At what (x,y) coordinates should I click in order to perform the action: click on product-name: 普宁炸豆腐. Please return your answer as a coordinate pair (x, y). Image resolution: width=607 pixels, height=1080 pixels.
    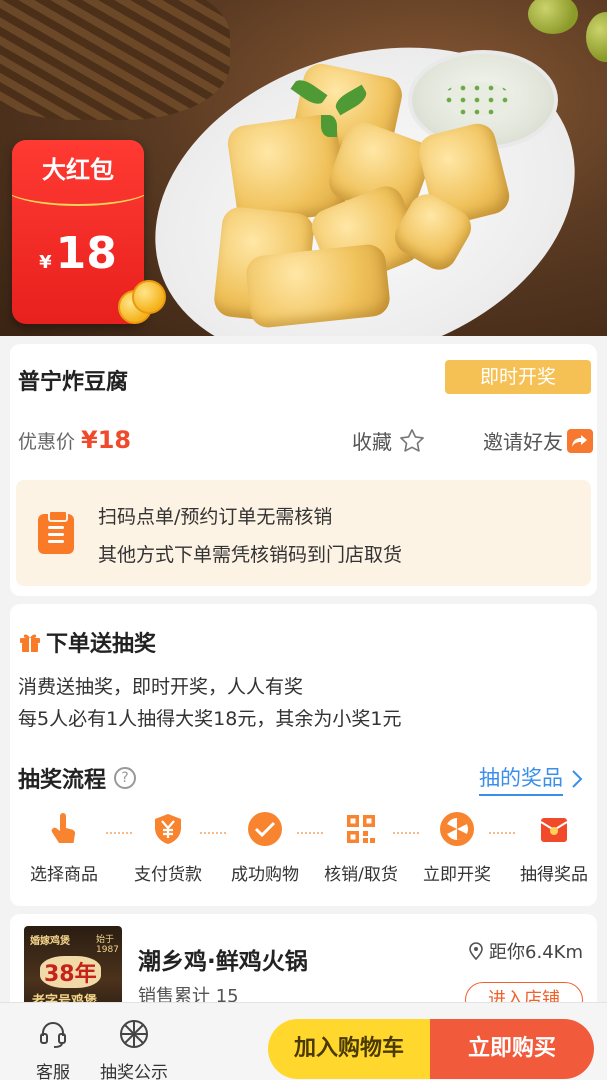
    Looking at the image, I should click on (73, 382).